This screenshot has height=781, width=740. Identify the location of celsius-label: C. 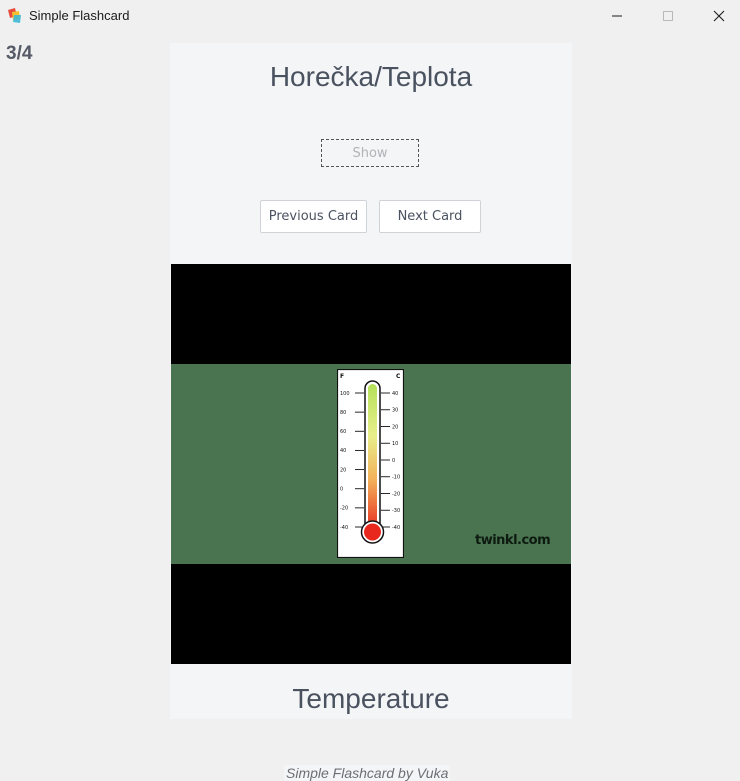
(398, 376).